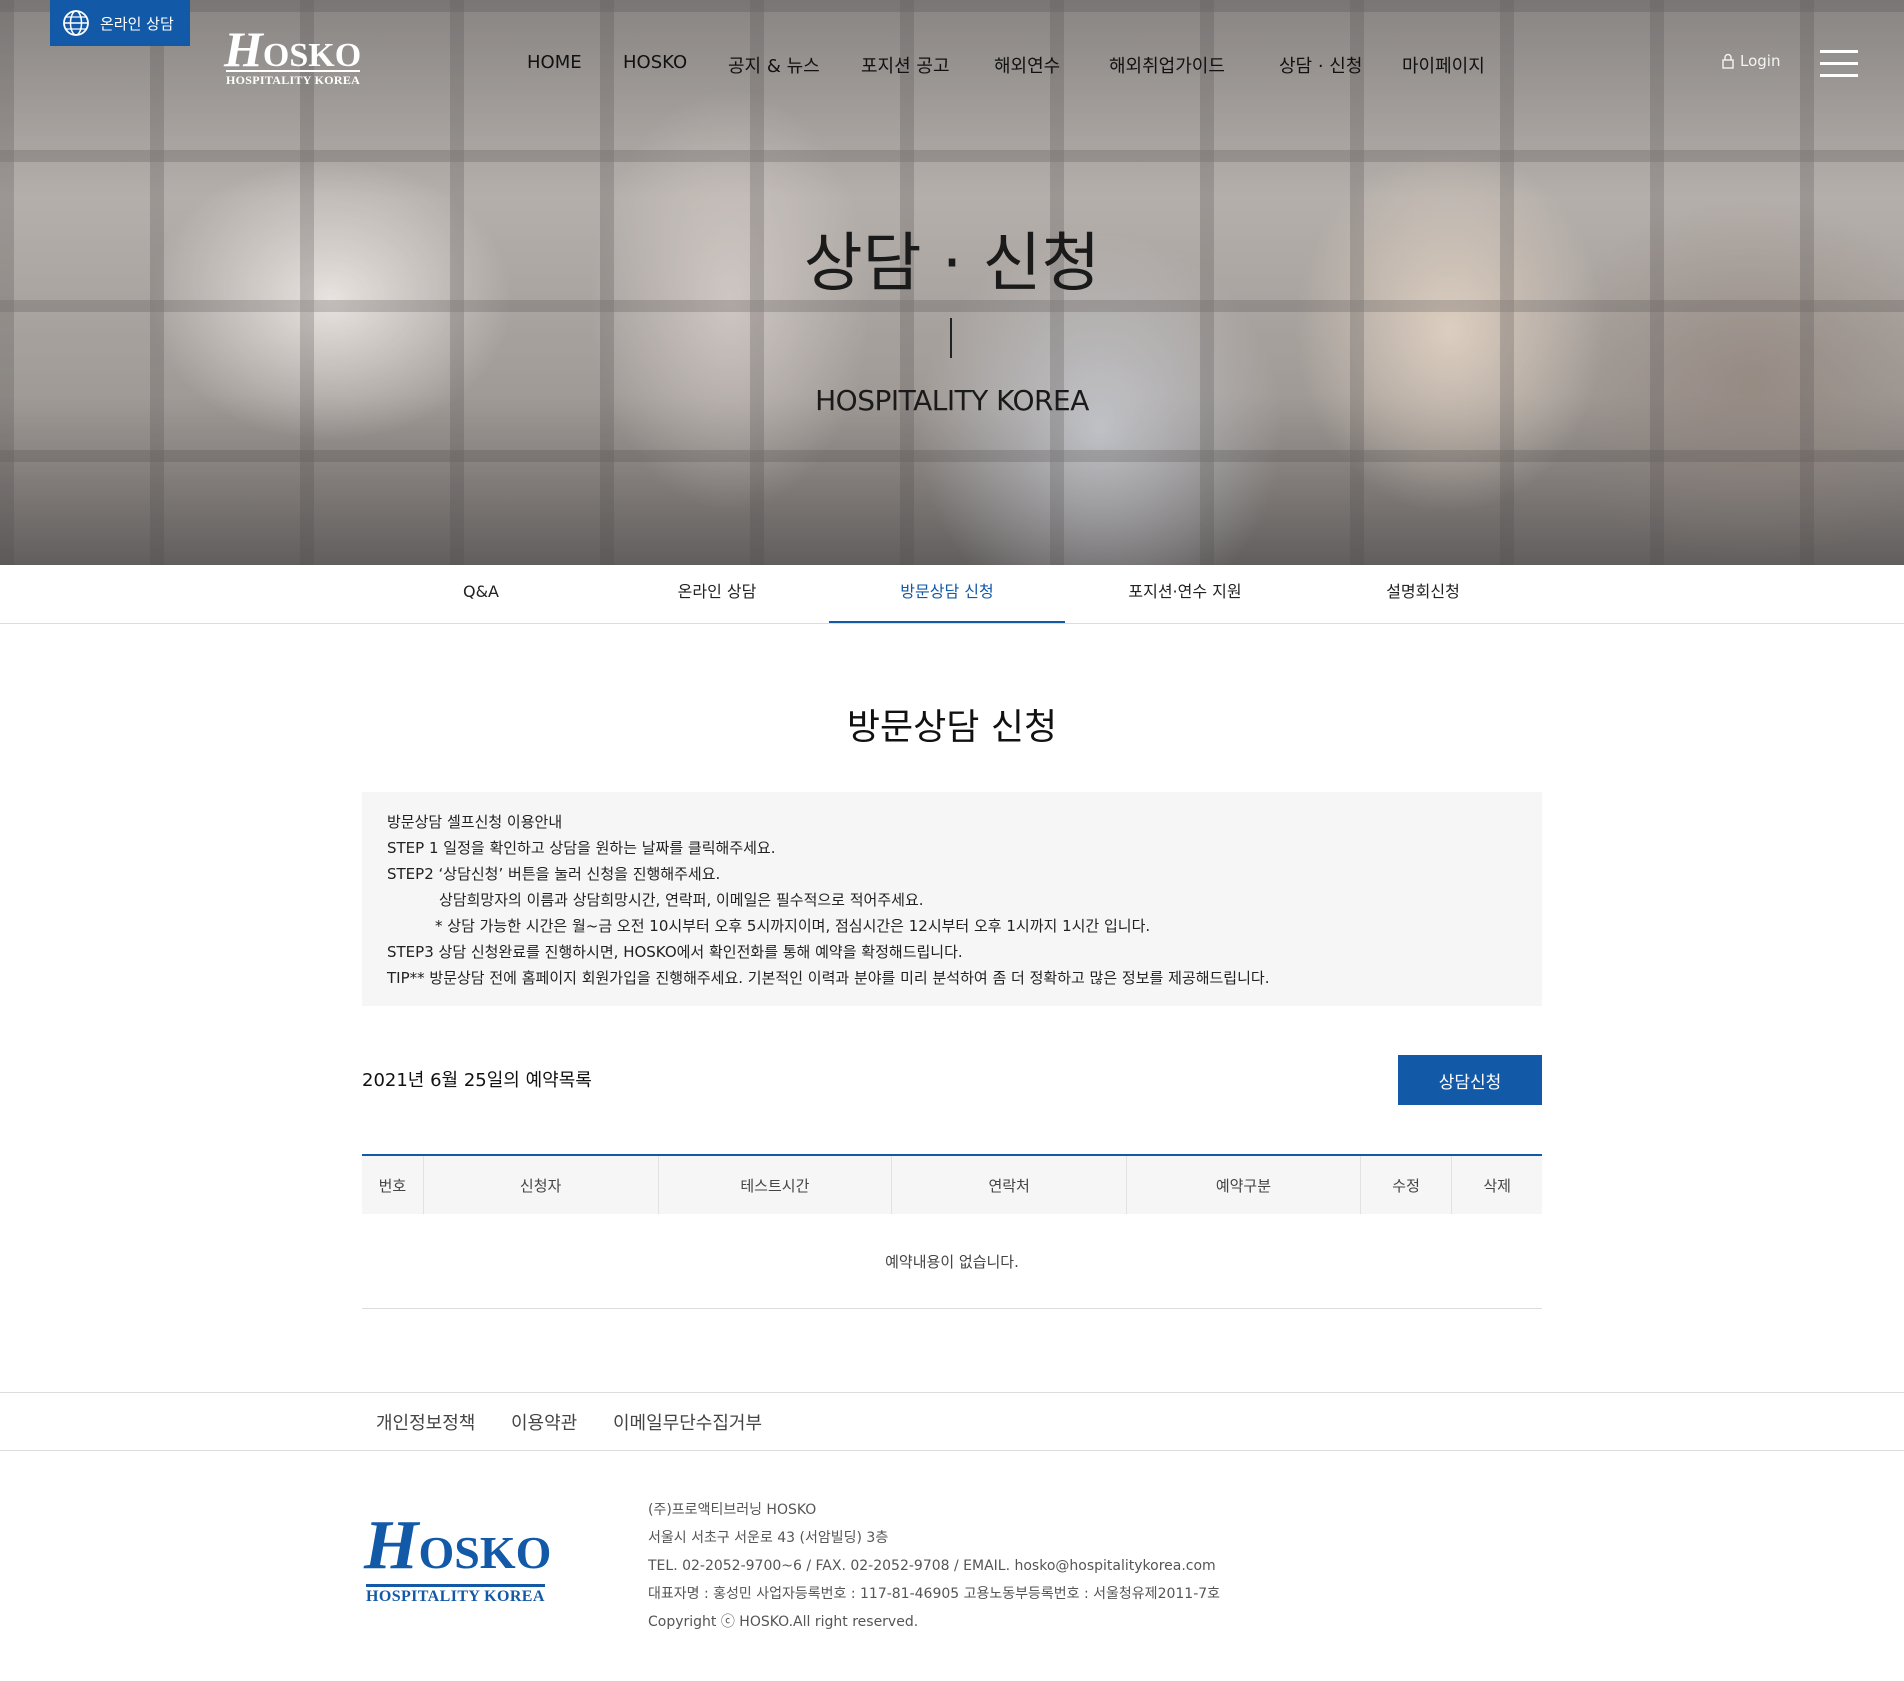 The image size is (1904, 1681). Describe the element at coordinates (76, 23) in the screenshot. I see `globe-icon` at that location.